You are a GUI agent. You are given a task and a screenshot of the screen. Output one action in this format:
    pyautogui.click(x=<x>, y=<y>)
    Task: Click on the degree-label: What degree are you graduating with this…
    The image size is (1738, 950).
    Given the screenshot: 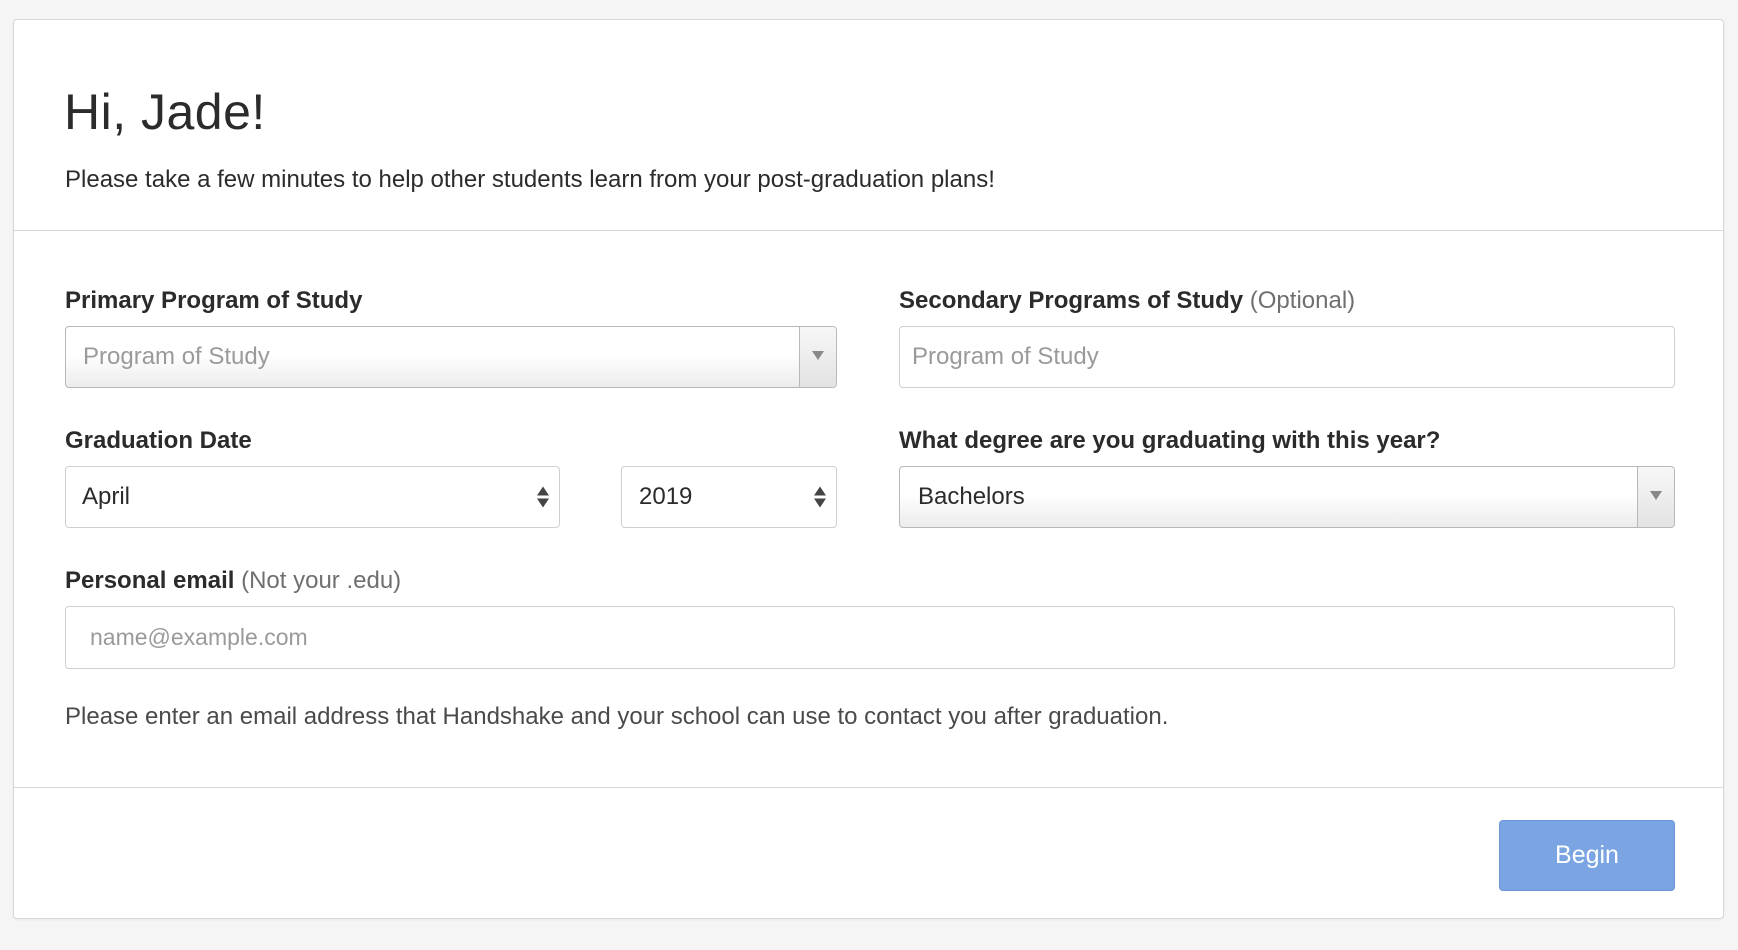 What is the action you would take?
    pyautogui.click(x=1169, y=441)
    